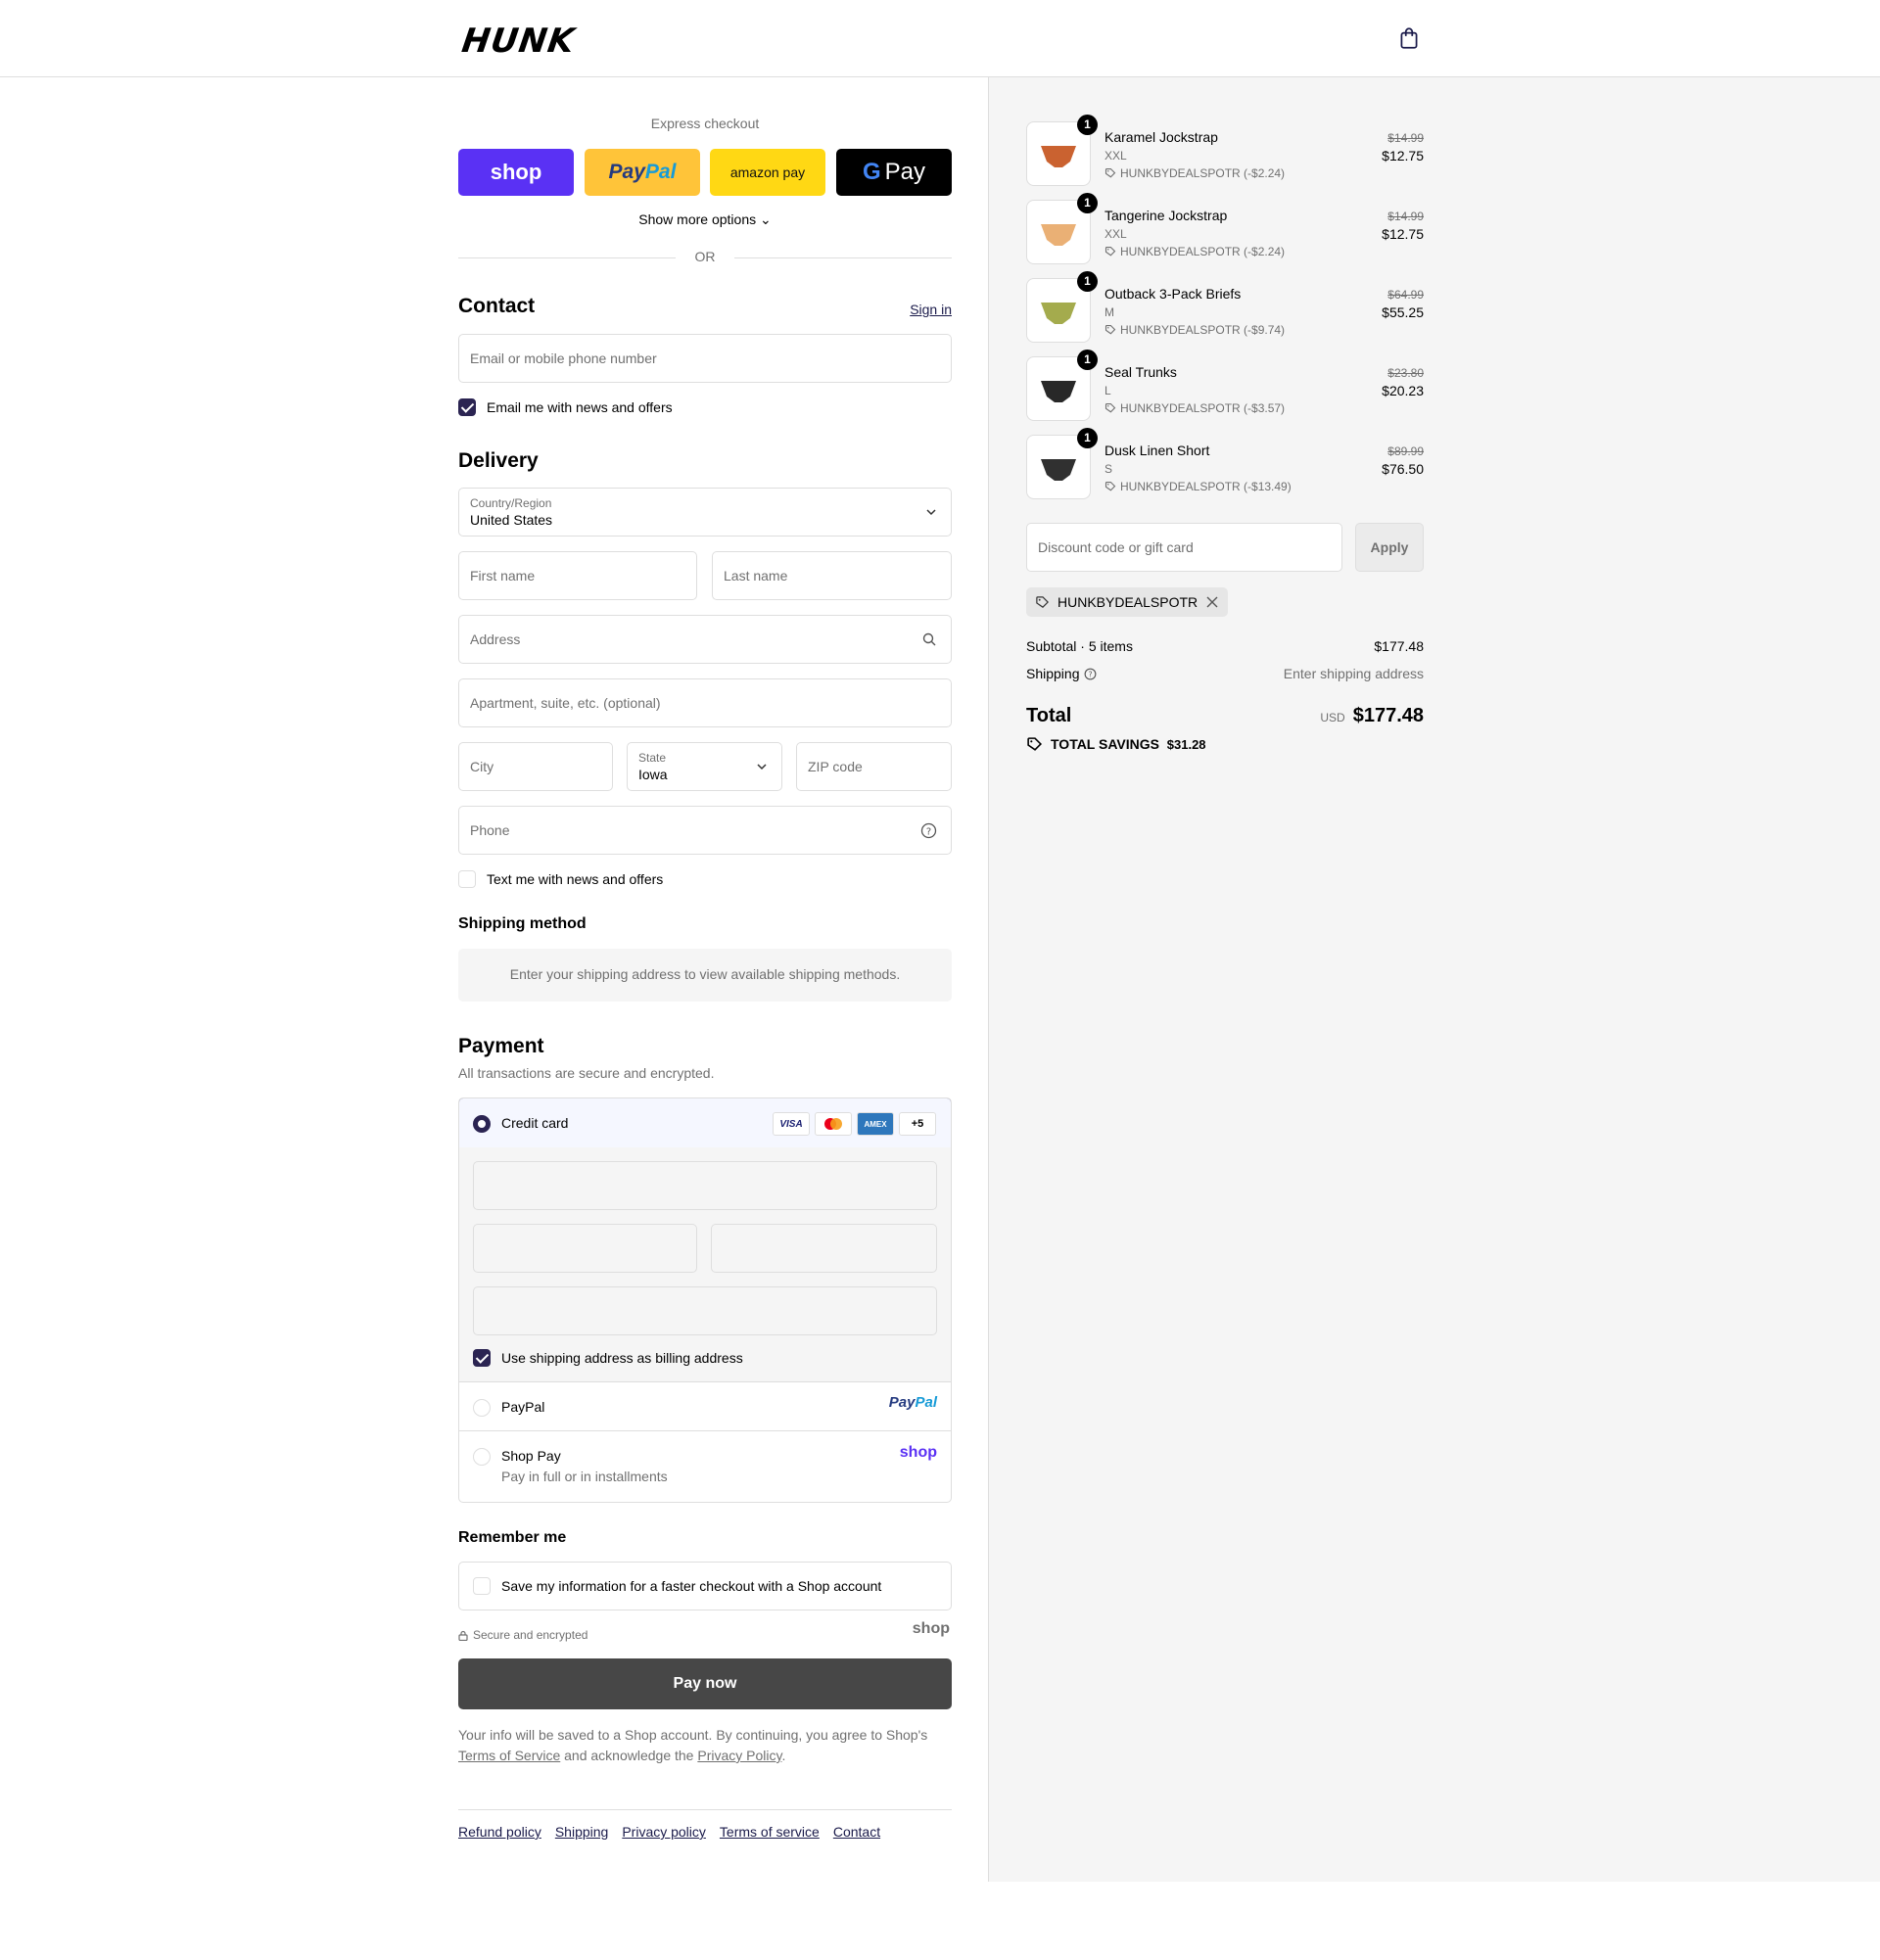  What do you see at coordinates (577, 575) in the screenshot?
I see `first-name-field: First name` at bounding box center [577, 575].